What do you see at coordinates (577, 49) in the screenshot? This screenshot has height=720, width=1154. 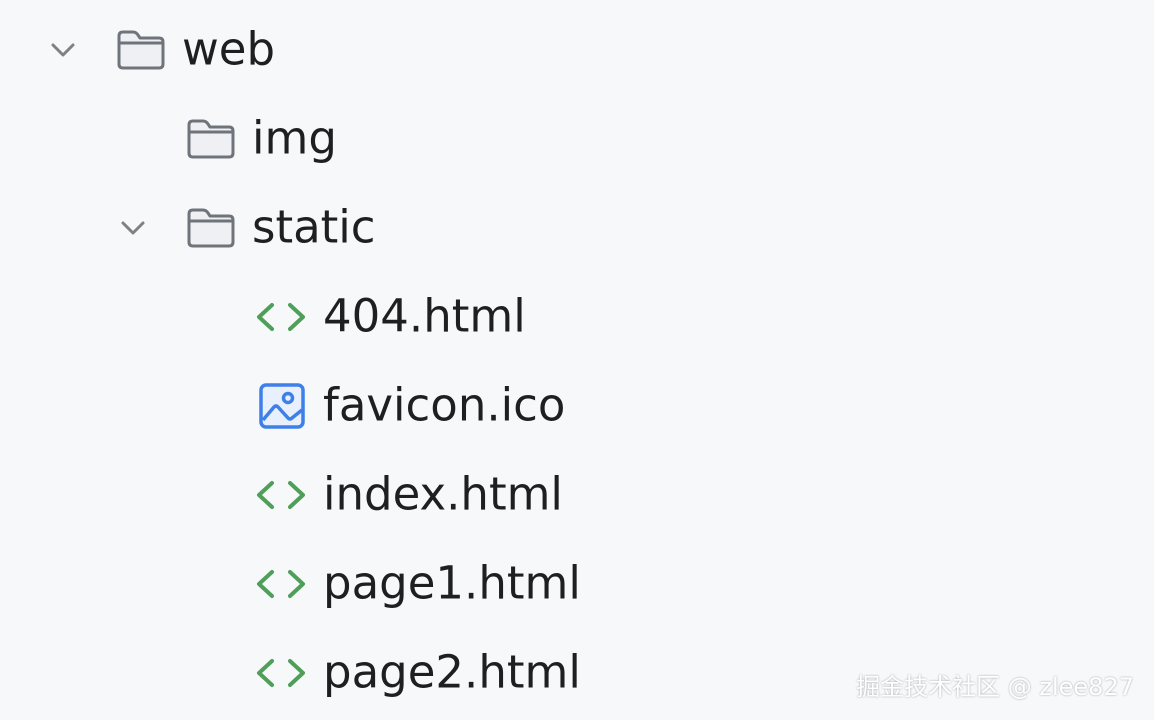 I see `tree-item-web: web` at bounding box center [577, 49].